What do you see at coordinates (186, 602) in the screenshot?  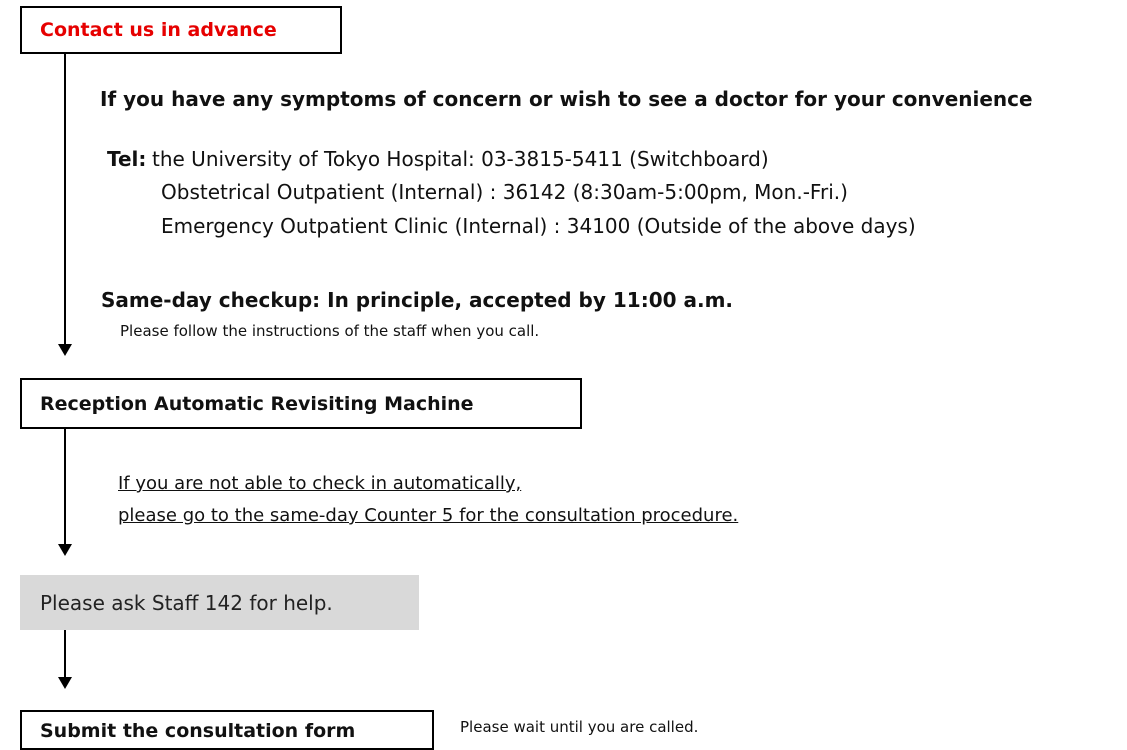 I see `staff-help-label: Please ask Staff 142 for help.` at bounding box center [186, 602].